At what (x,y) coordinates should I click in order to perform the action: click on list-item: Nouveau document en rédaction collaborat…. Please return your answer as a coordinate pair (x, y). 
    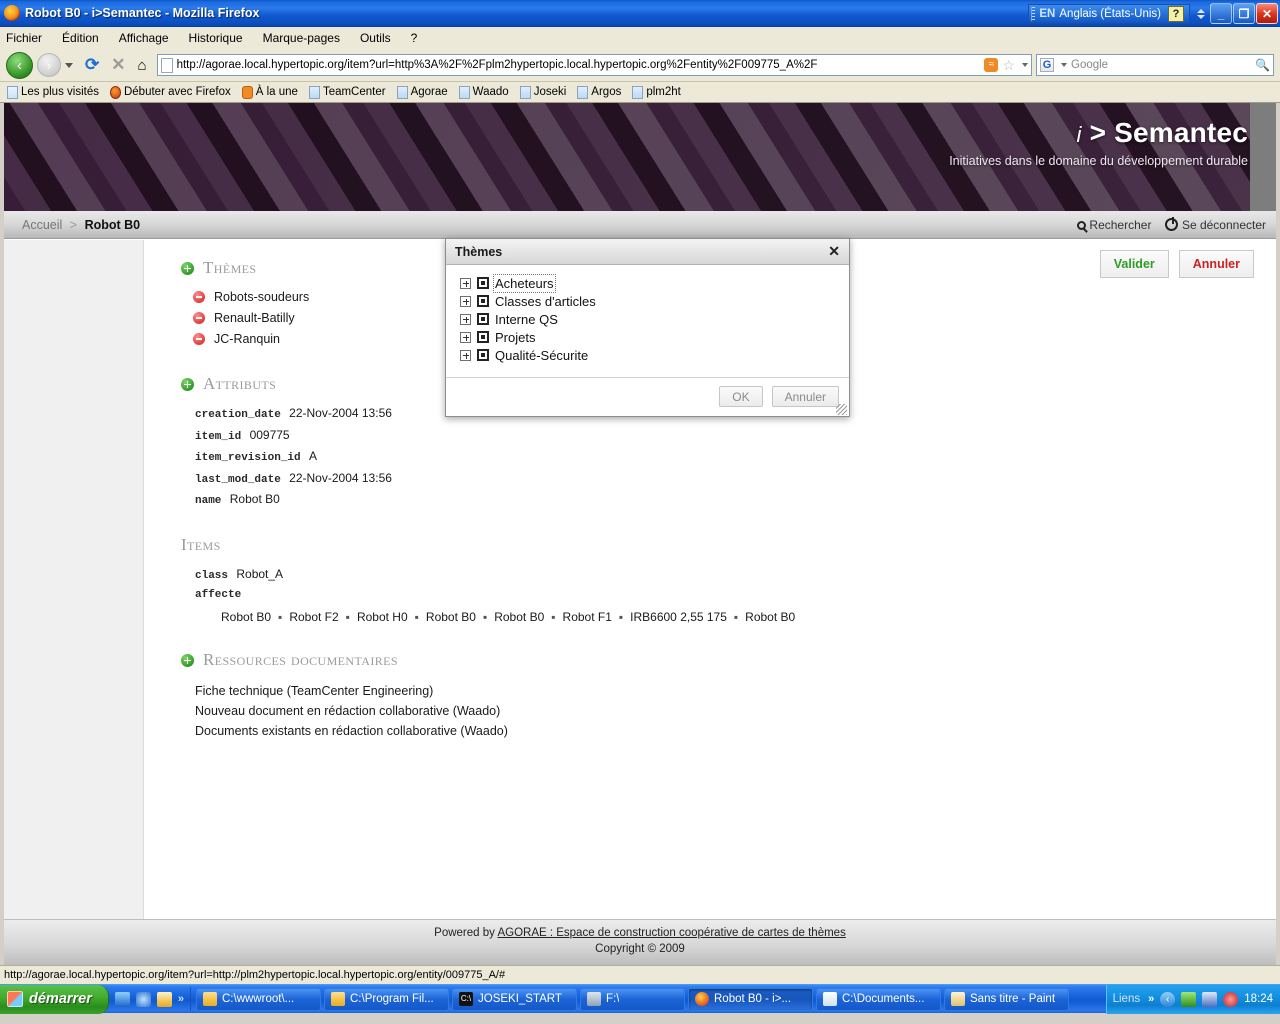
    Looking at the image, I should click on (723, 711).